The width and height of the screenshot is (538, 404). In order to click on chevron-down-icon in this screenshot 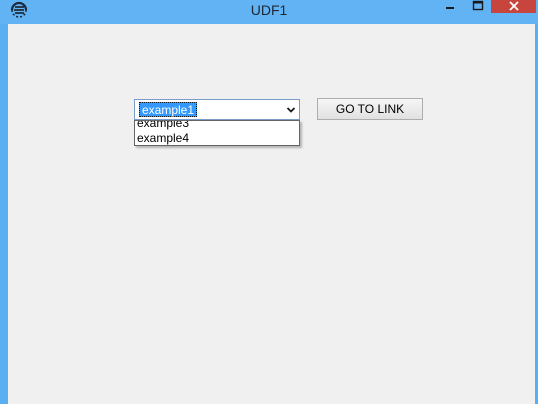, I will do `click(290, 109)`.